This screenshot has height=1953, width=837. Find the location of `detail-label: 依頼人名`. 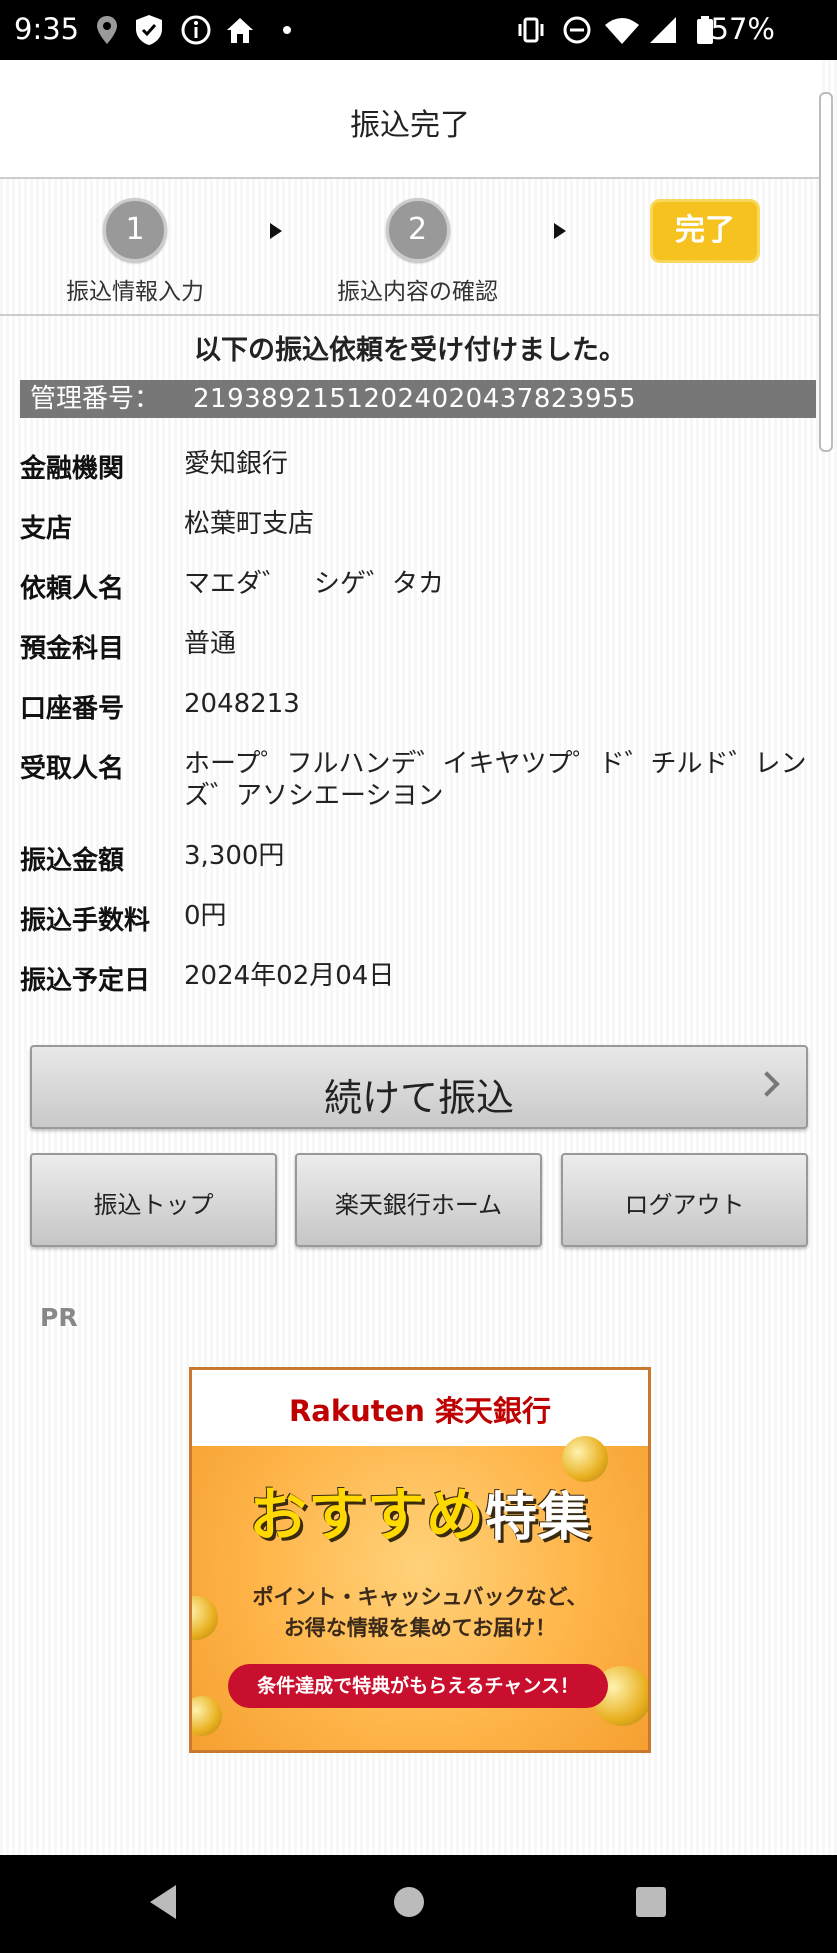

detail-label: 依頼人名 is located at coordinates (72, 589).